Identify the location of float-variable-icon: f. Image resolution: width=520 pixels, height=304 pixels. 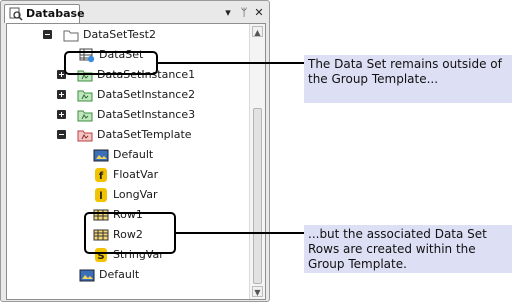
(101, 175).